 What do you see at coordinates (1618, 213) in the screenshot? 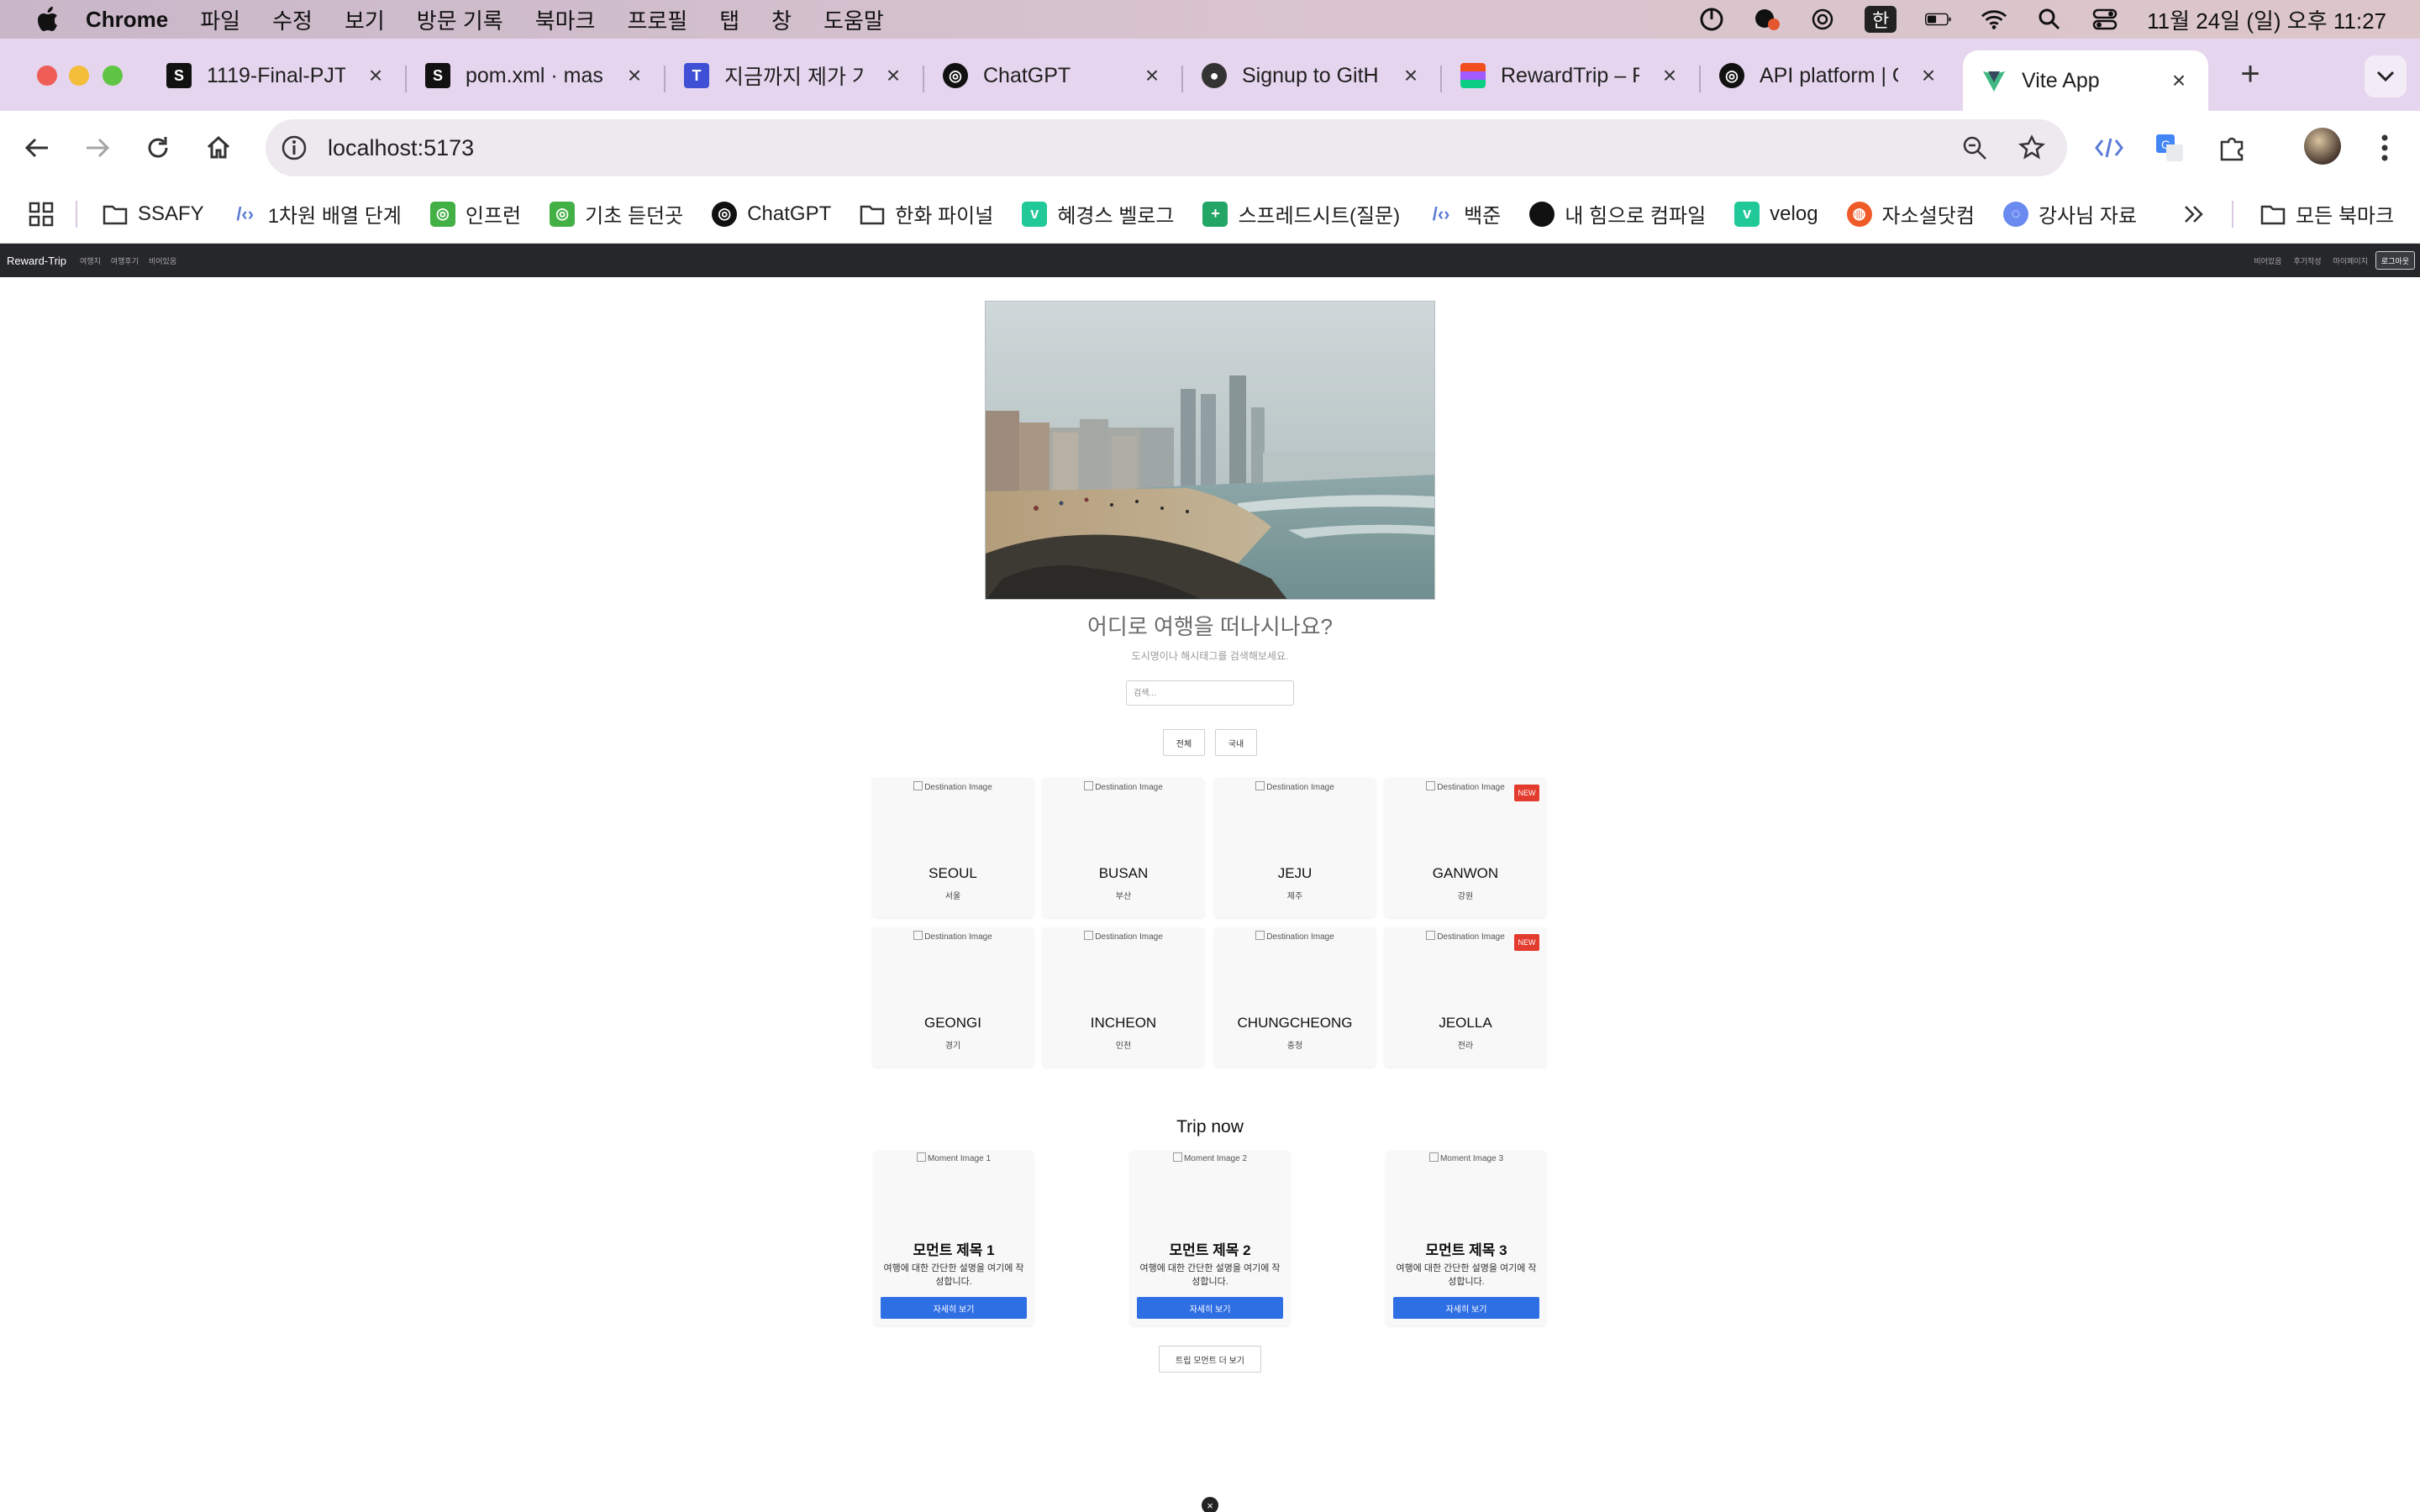
I see `bookmark-item: 내 힘으로 컴파일` at bounding box center [1618, 213].